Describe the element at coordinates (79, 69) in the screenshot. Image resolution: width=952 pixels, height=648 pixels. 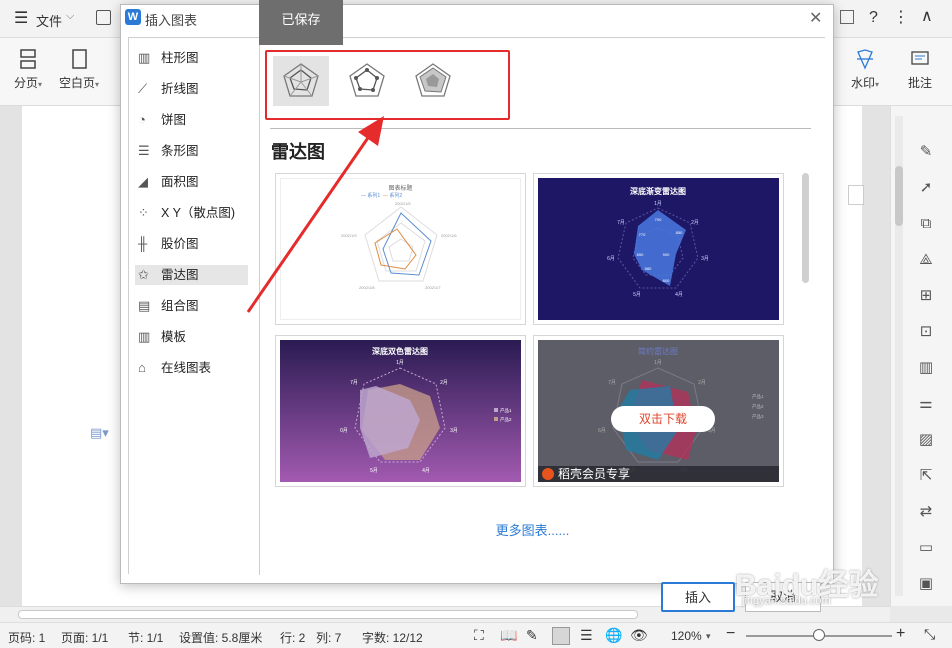
I see `blank-page-button: 空白页▾` at that location.